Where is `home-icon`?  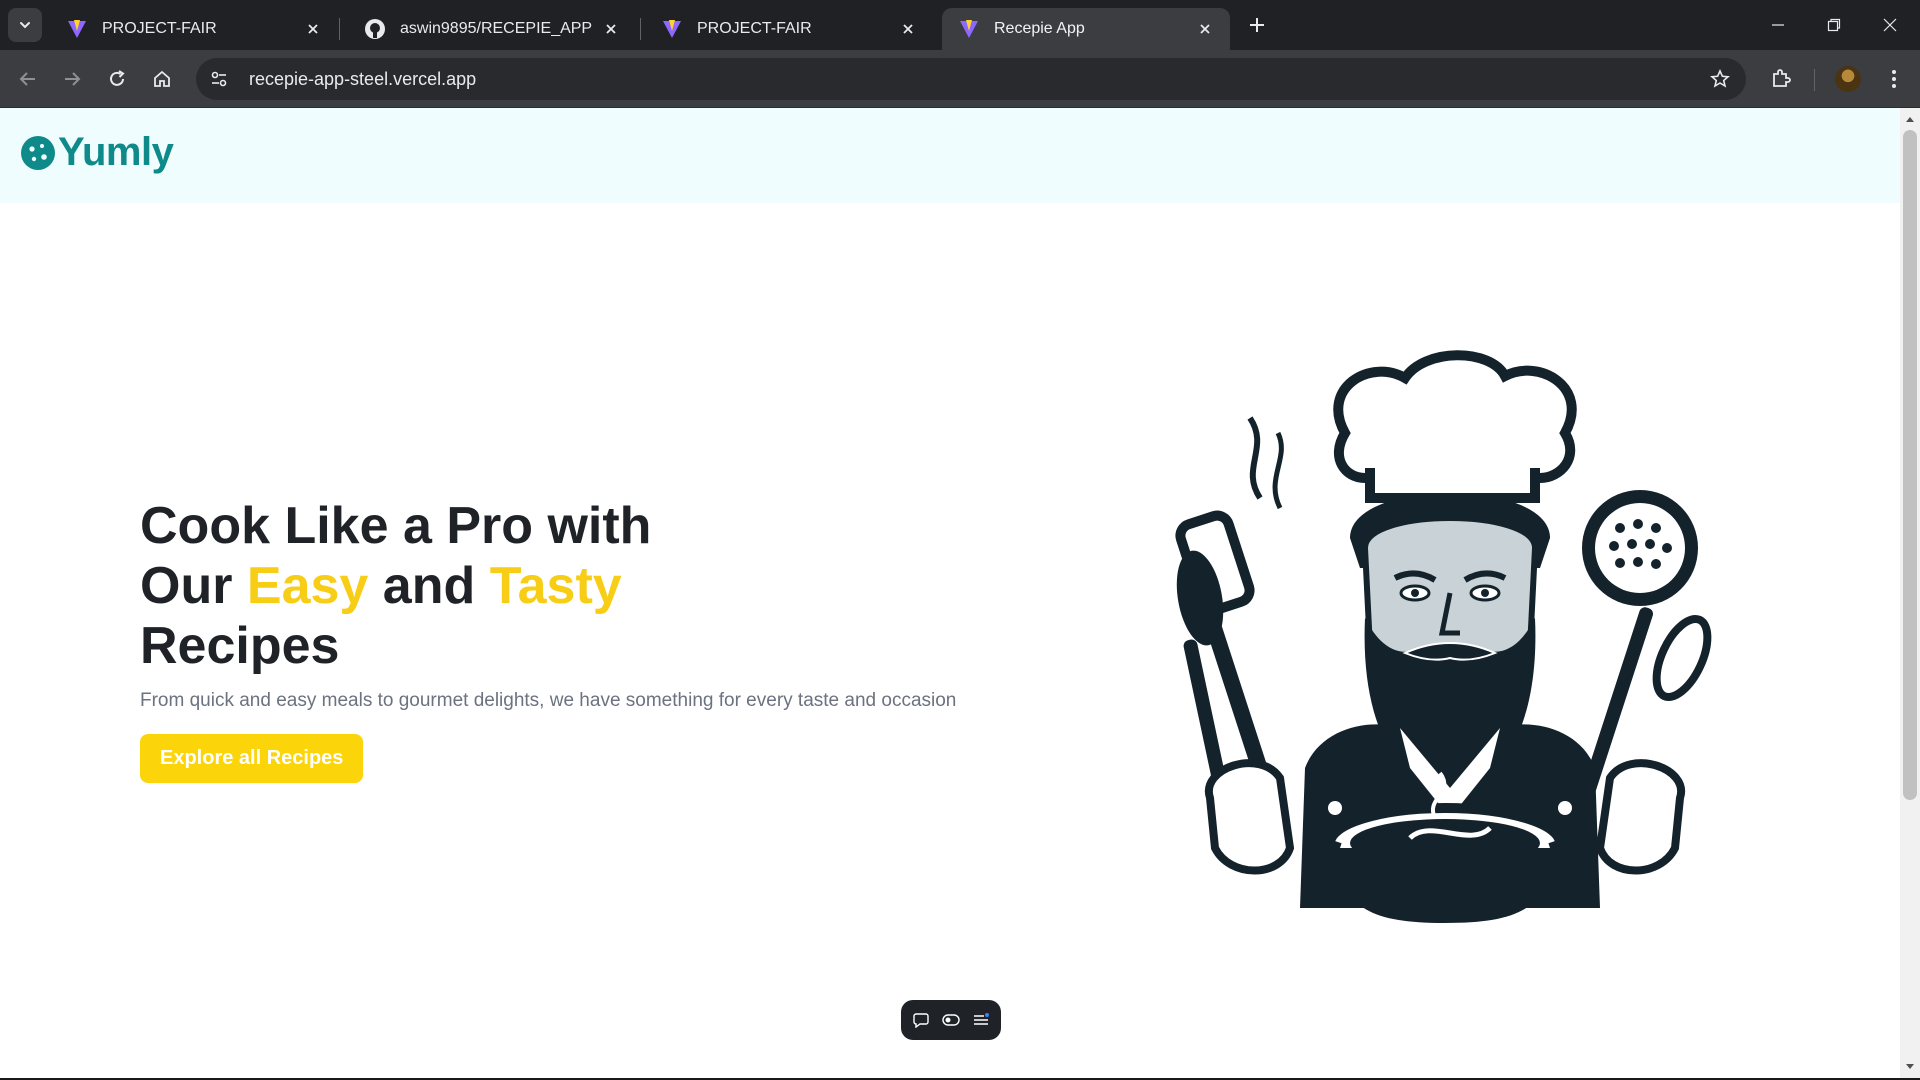
home-icon is located at coordinates (162, 78).